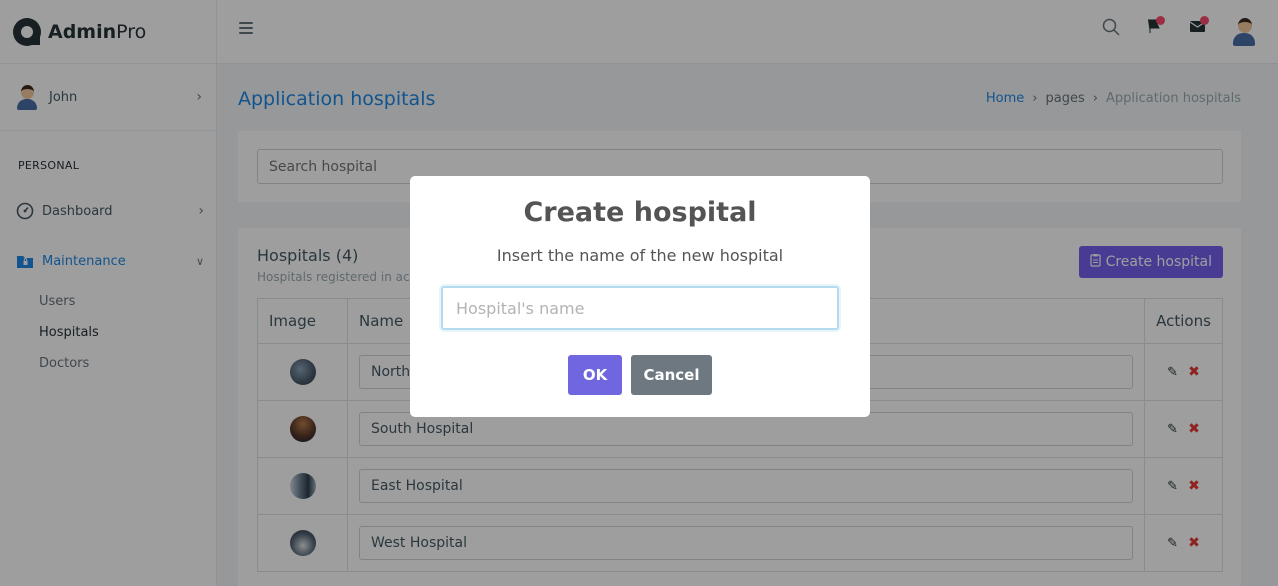 The height and width of the screenshot is (586, 1278). Describe the element at coordinates (640, 212) in the screenshot. I see `dialog-title: Create hospital` at that location.